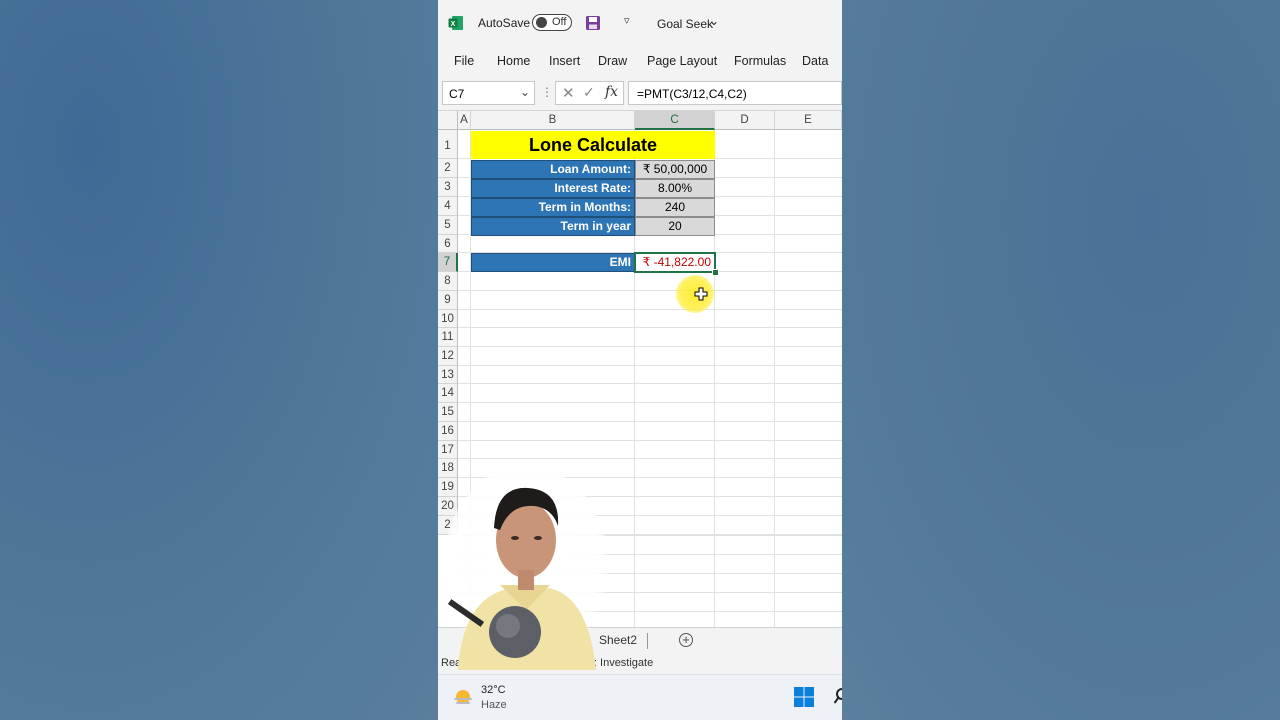 The width and height of the screenshot is (1280, 720). Describe the element at coordinates (593, 145) in the screenshot. I see `title-cell: Lone Calculate` at that location.